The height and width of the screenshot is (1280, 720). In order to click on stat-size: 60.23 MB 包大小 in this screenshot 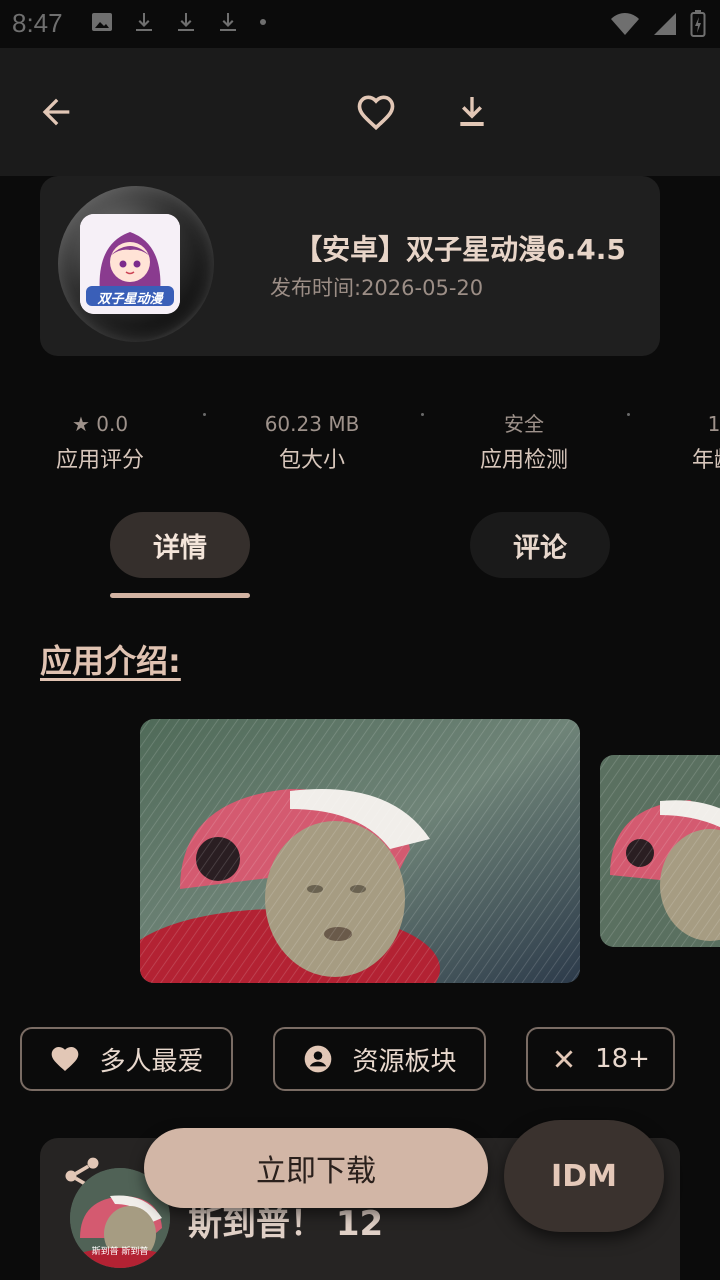, I will do `click(312, 441)`.